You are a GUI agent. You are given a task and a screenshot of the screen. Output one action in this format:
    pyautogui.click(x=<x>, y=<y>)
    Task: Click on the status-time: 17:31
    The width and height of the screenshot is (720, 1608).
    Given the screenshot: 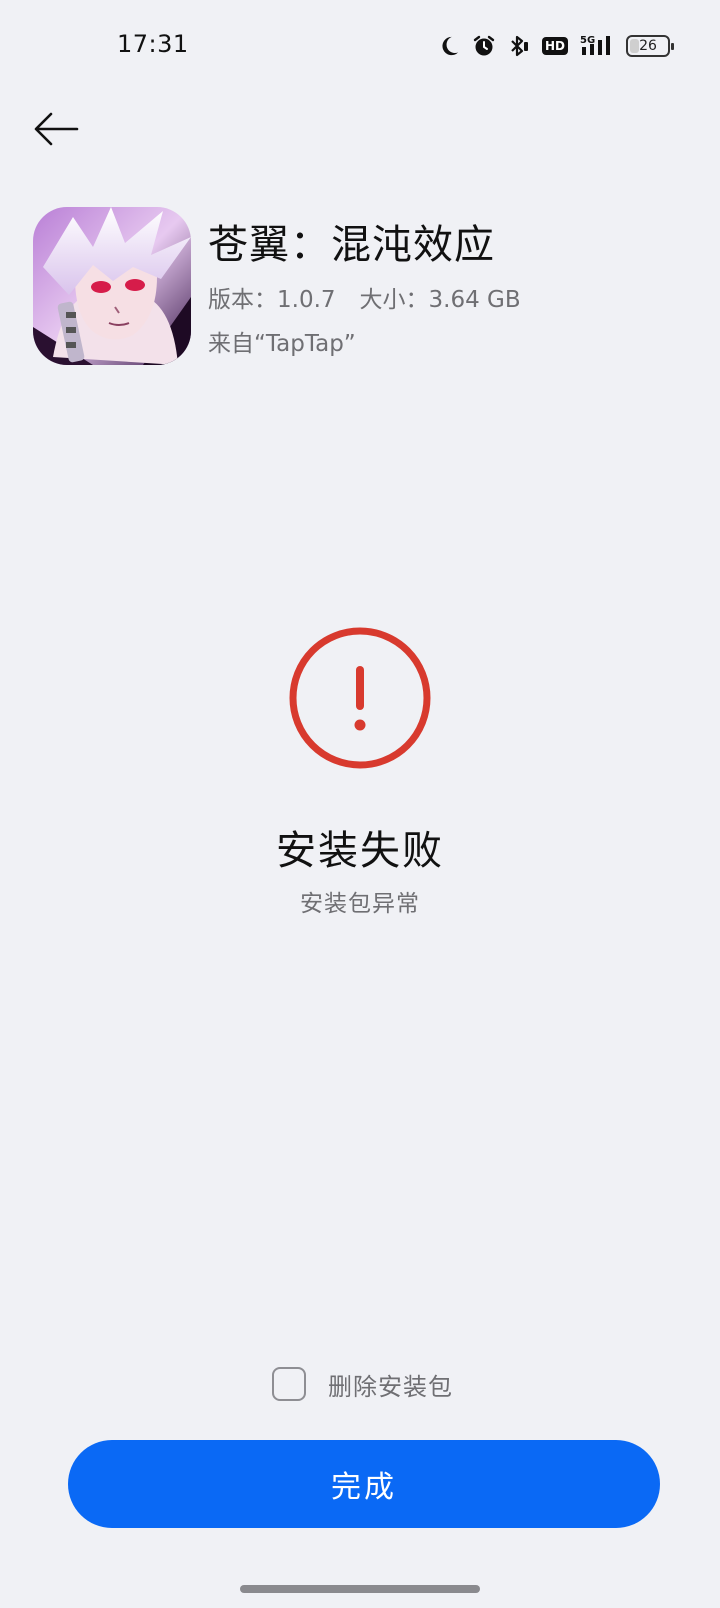 What is the action you would take?
    pyautogui.click(x=153, y=44)
    